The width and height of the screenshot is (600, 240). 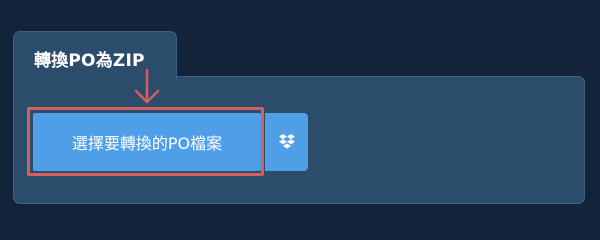 I want to click on dropbox-icon, so click(x=286, y=141).